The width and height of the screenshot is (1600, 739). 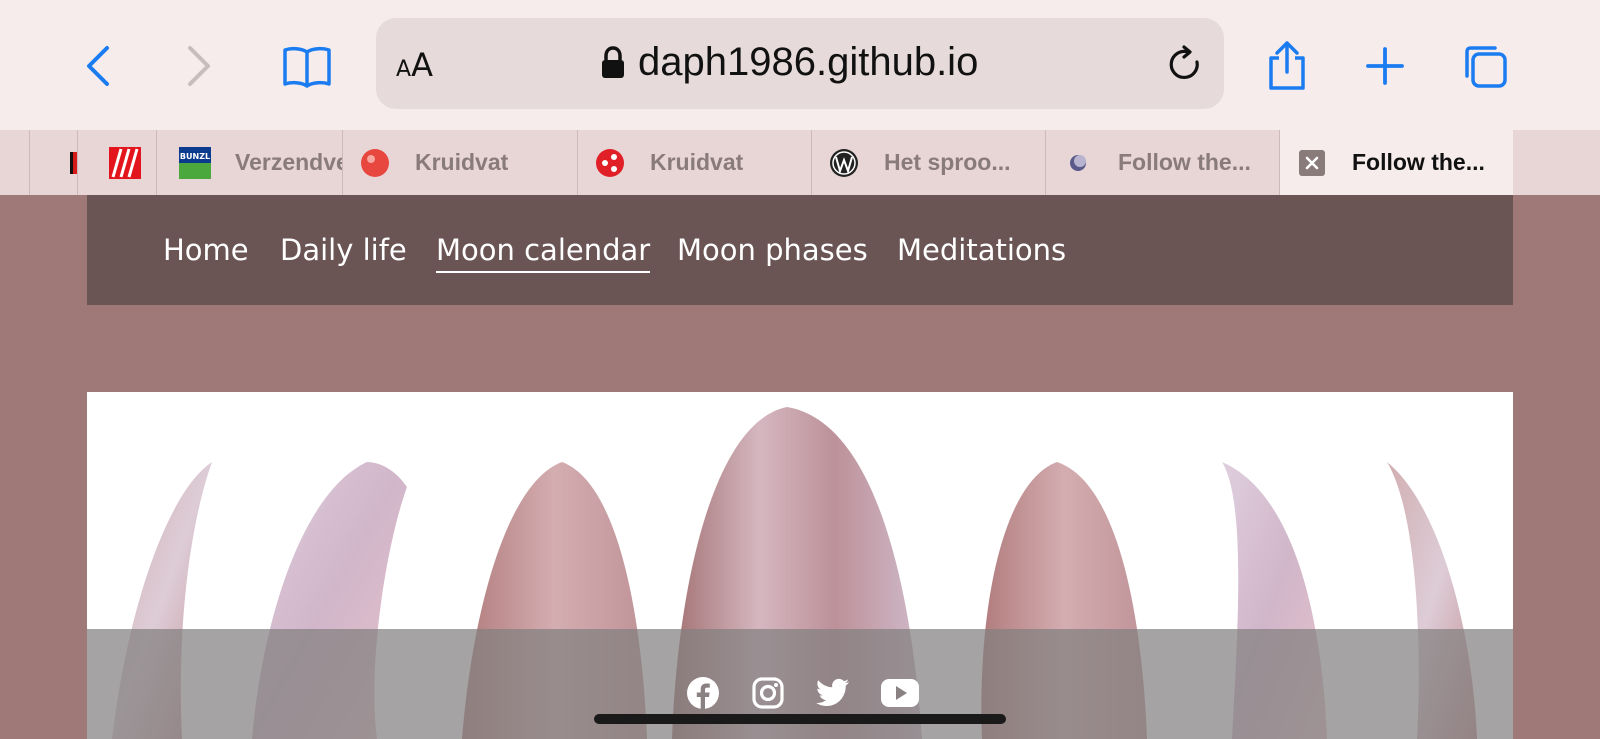 I want to click on reload-button, so click(x=1185, y=66).